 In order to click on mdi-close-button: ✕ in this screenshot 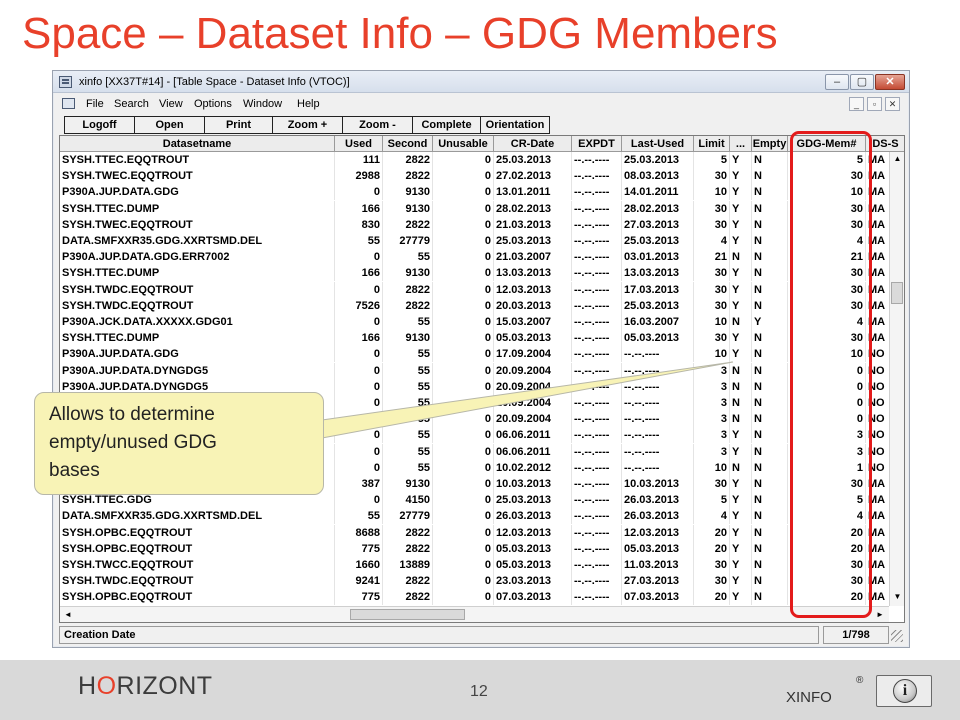, I will do `click(892, 104)`.